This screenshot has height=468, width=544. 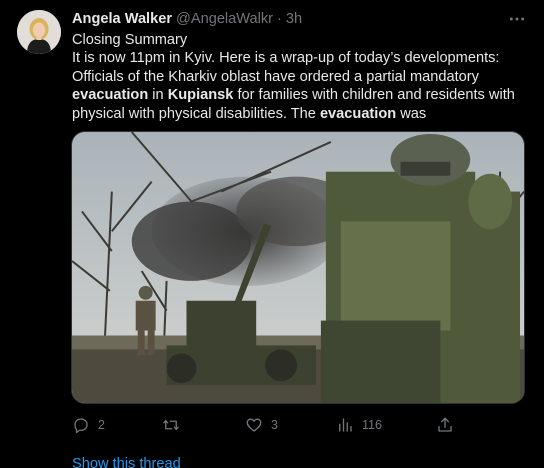 I want to click on retweet-icon, so click(x=171, y=425).